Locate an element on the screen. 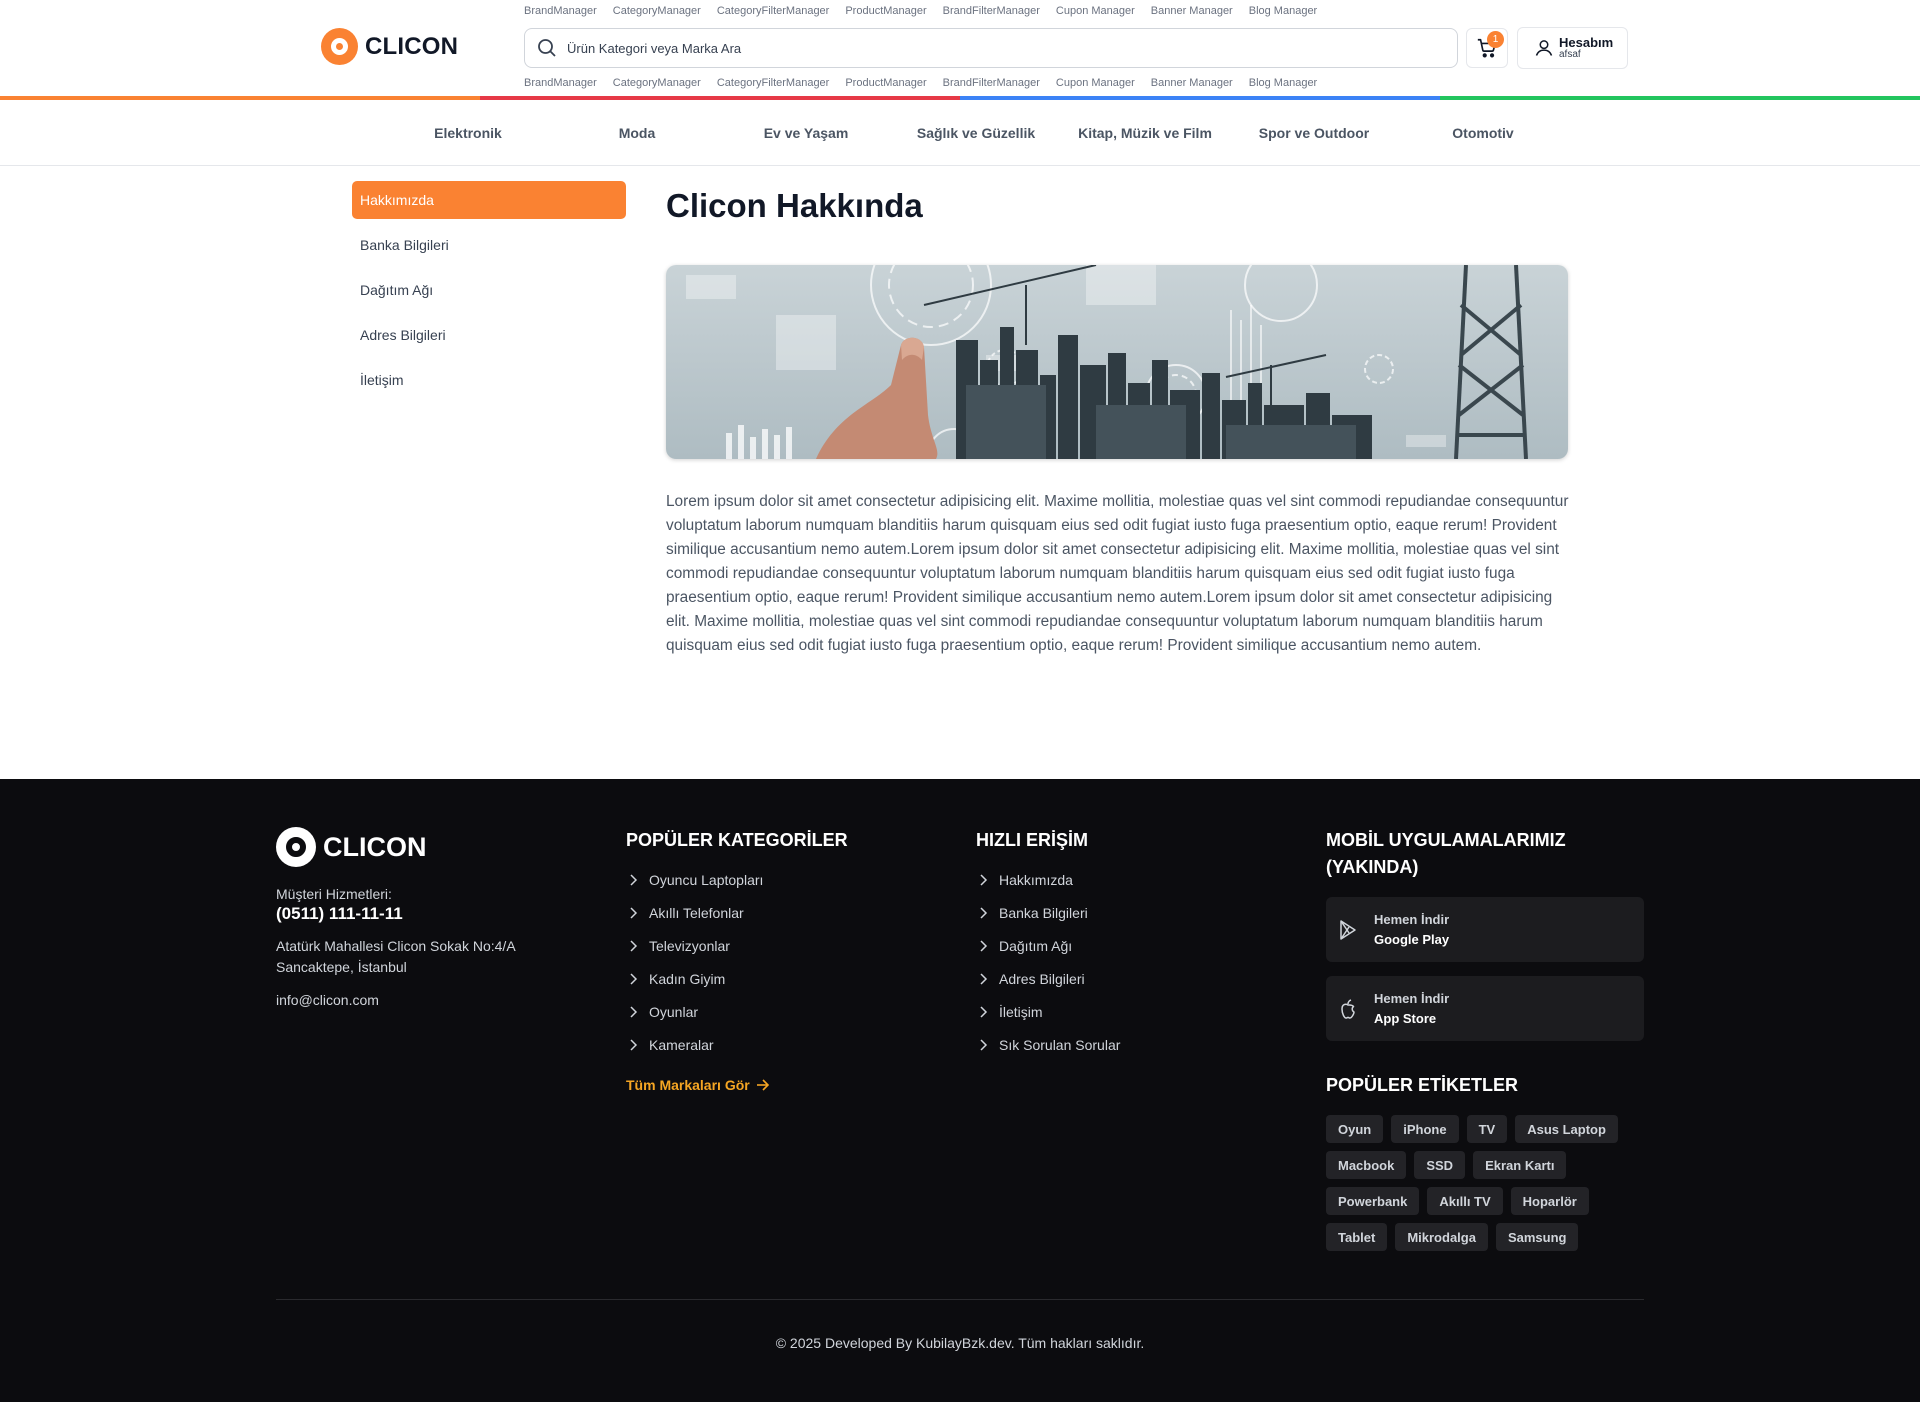 This screenshot has height=1402, width=1920. all-brands-label: Tüm Markaları Gör is located at coordinates (688, 1085).